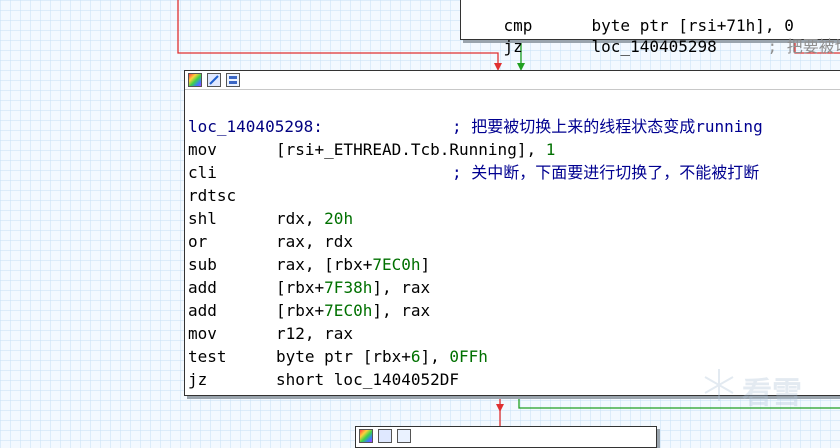 The width and height of the screenshot is (840, 448). Describe the element at coordinates (435, 356) in the screenshot. I see `operand-text: ],` at that location.